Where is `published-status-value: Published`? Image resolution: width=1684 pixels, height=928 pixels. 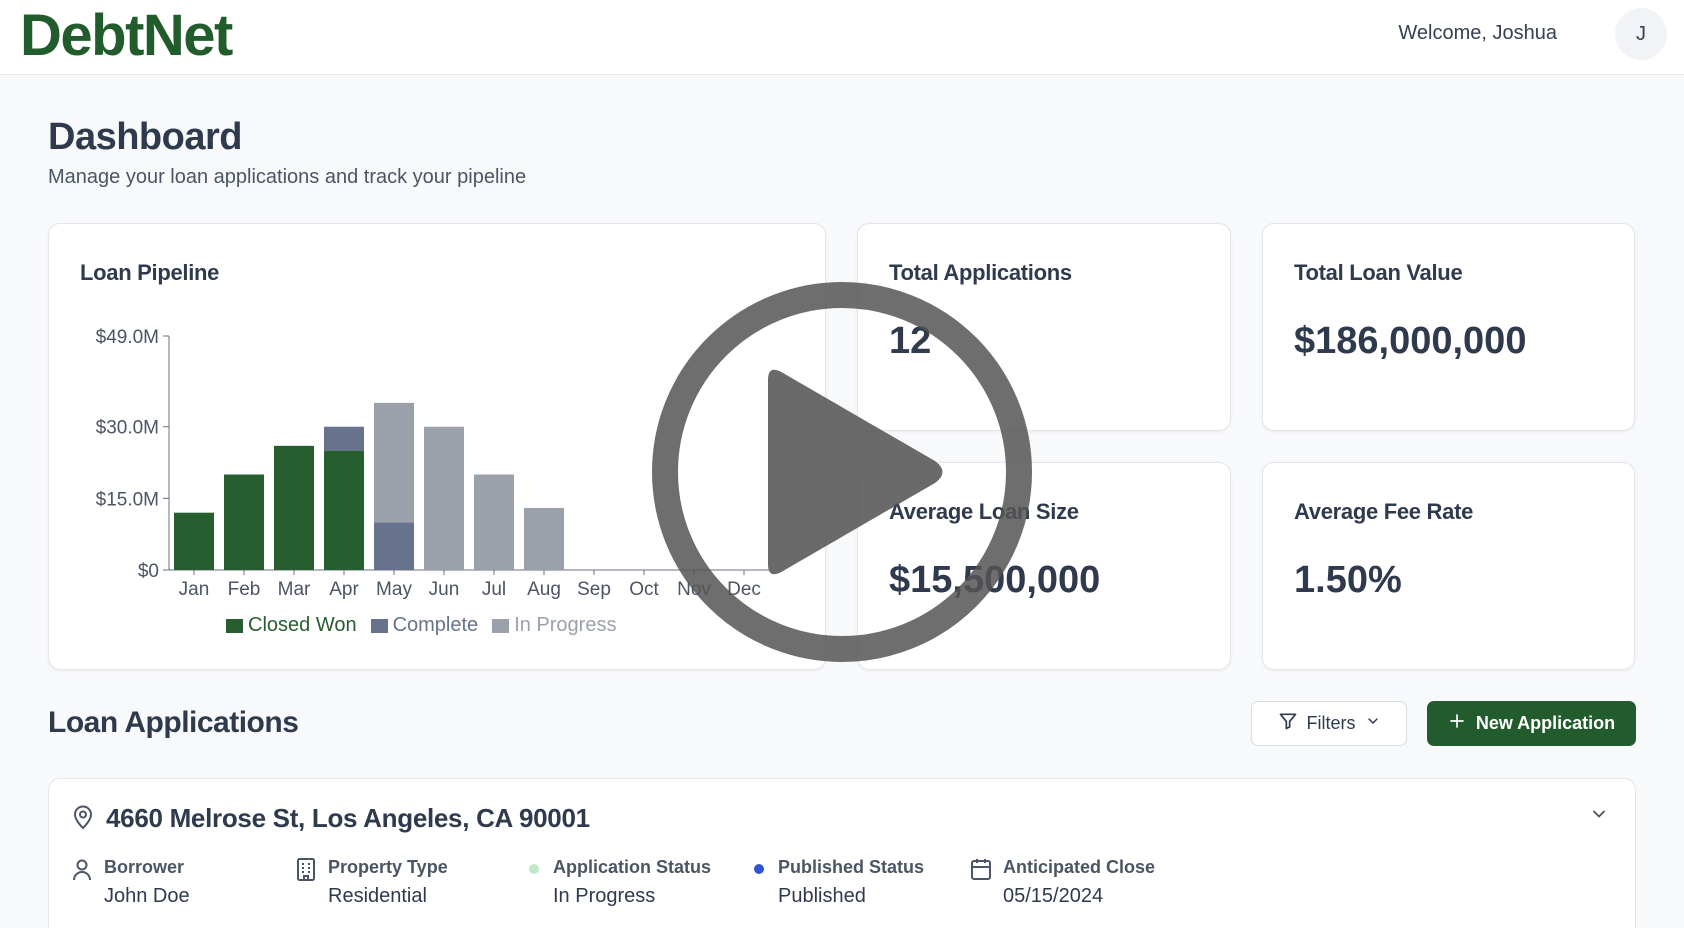
published-status-value: Published is located at coordinates (822, 896).